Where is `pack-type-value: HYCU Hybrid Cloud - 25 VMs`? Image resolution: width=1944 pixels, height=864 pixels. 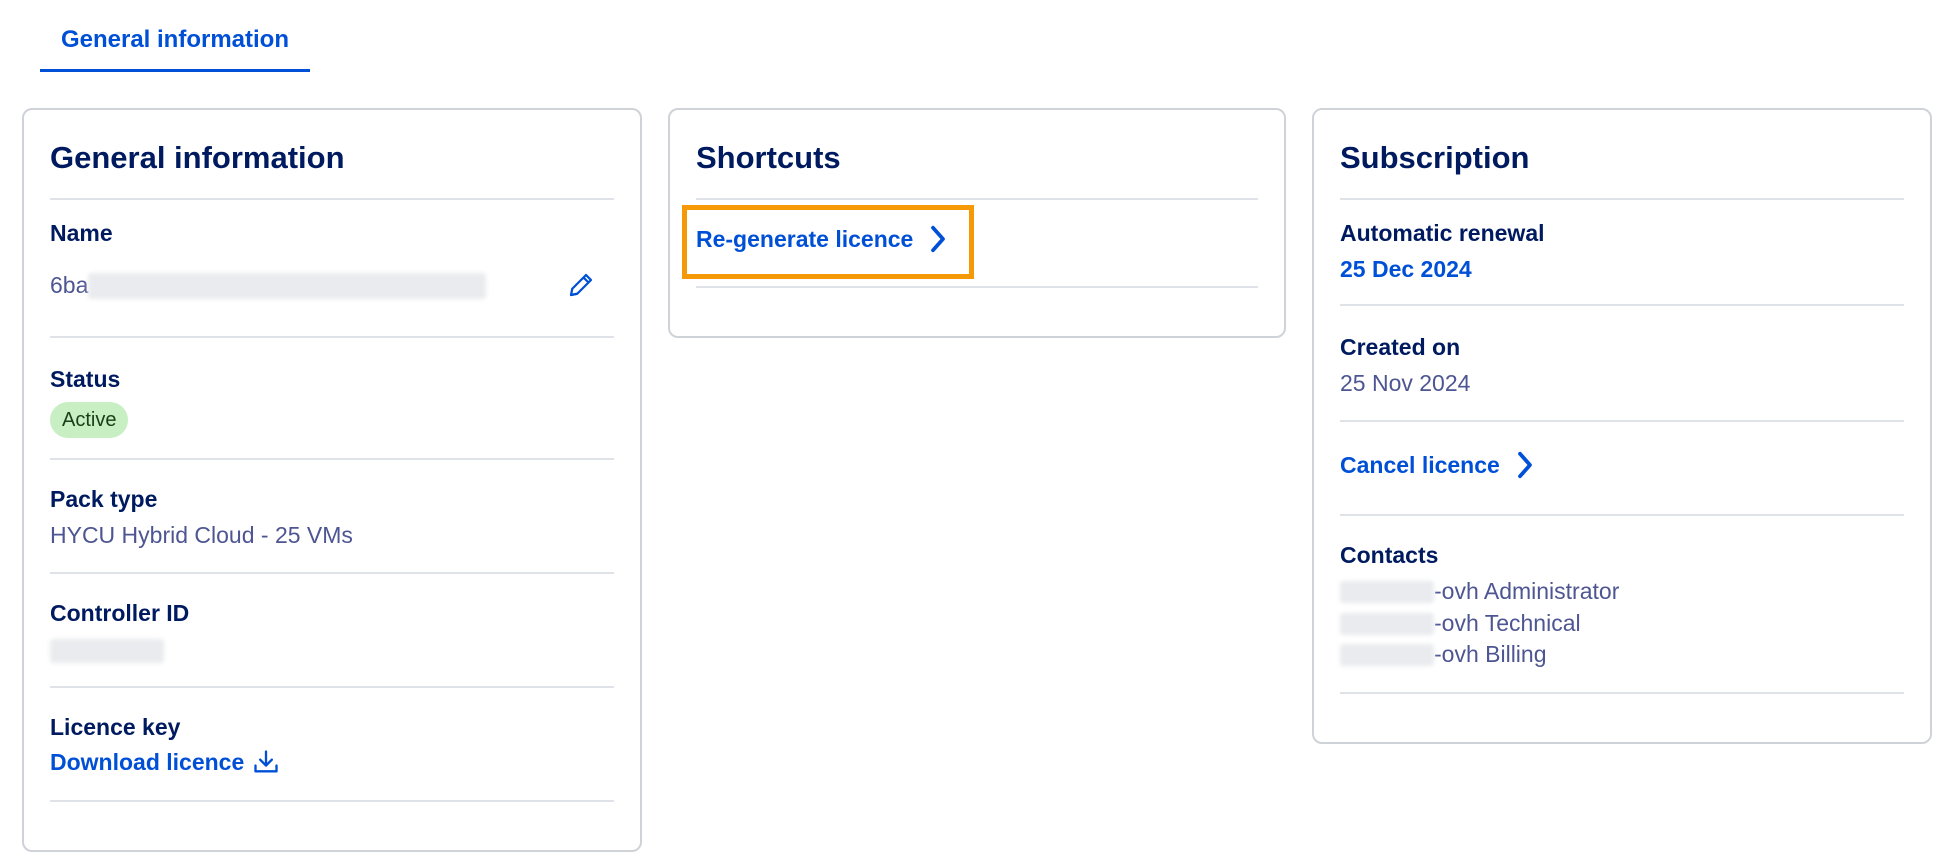
pack-type-value: HYCU Hybrid Cloud - 25 VMs is located at coordinates (201, 535).